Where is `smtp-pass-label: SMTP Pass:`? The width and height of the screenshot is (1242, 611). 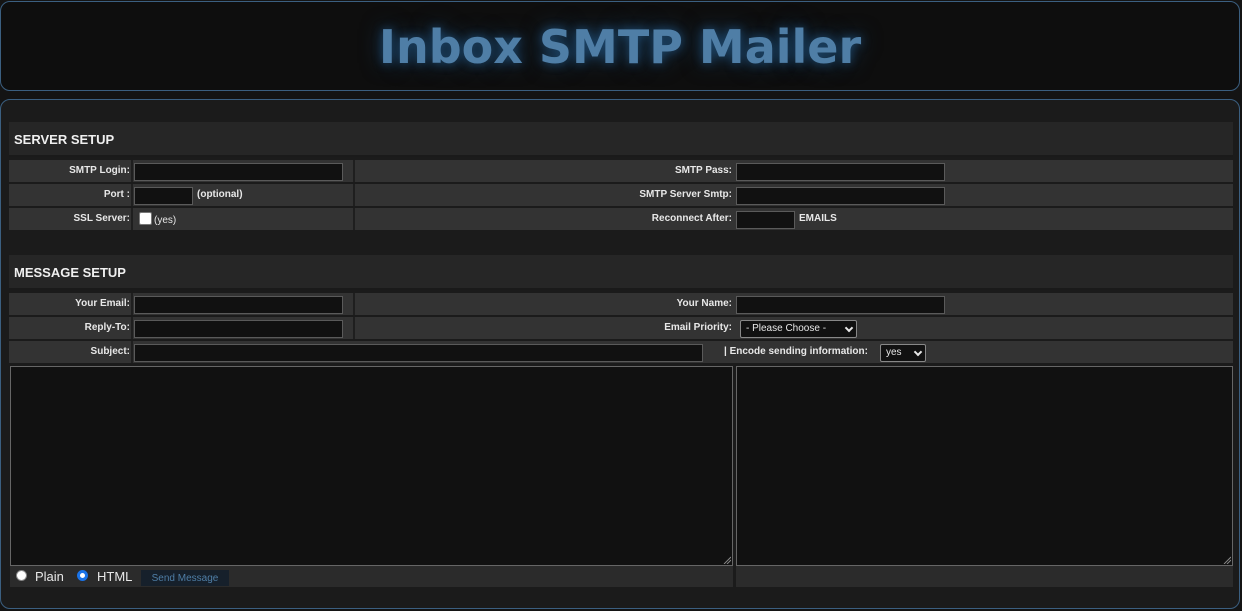 smtp-pass-label: SMTP Pass: is located at coordinates (703, 170).